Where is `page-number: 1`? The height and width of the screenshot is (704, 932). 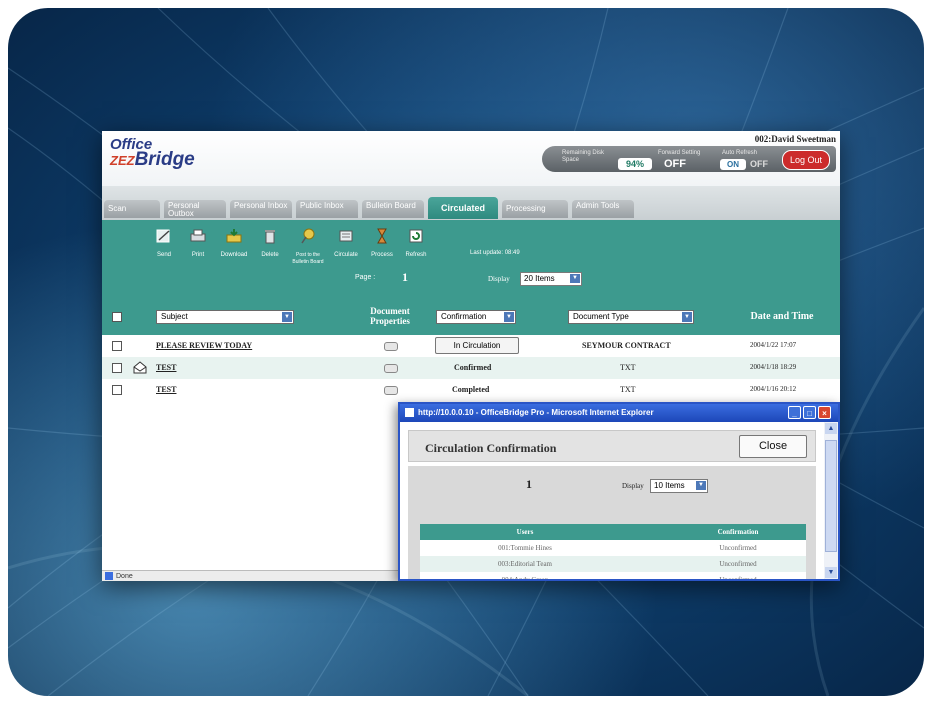
page-number: 1 is located at coordinates (405, 277).